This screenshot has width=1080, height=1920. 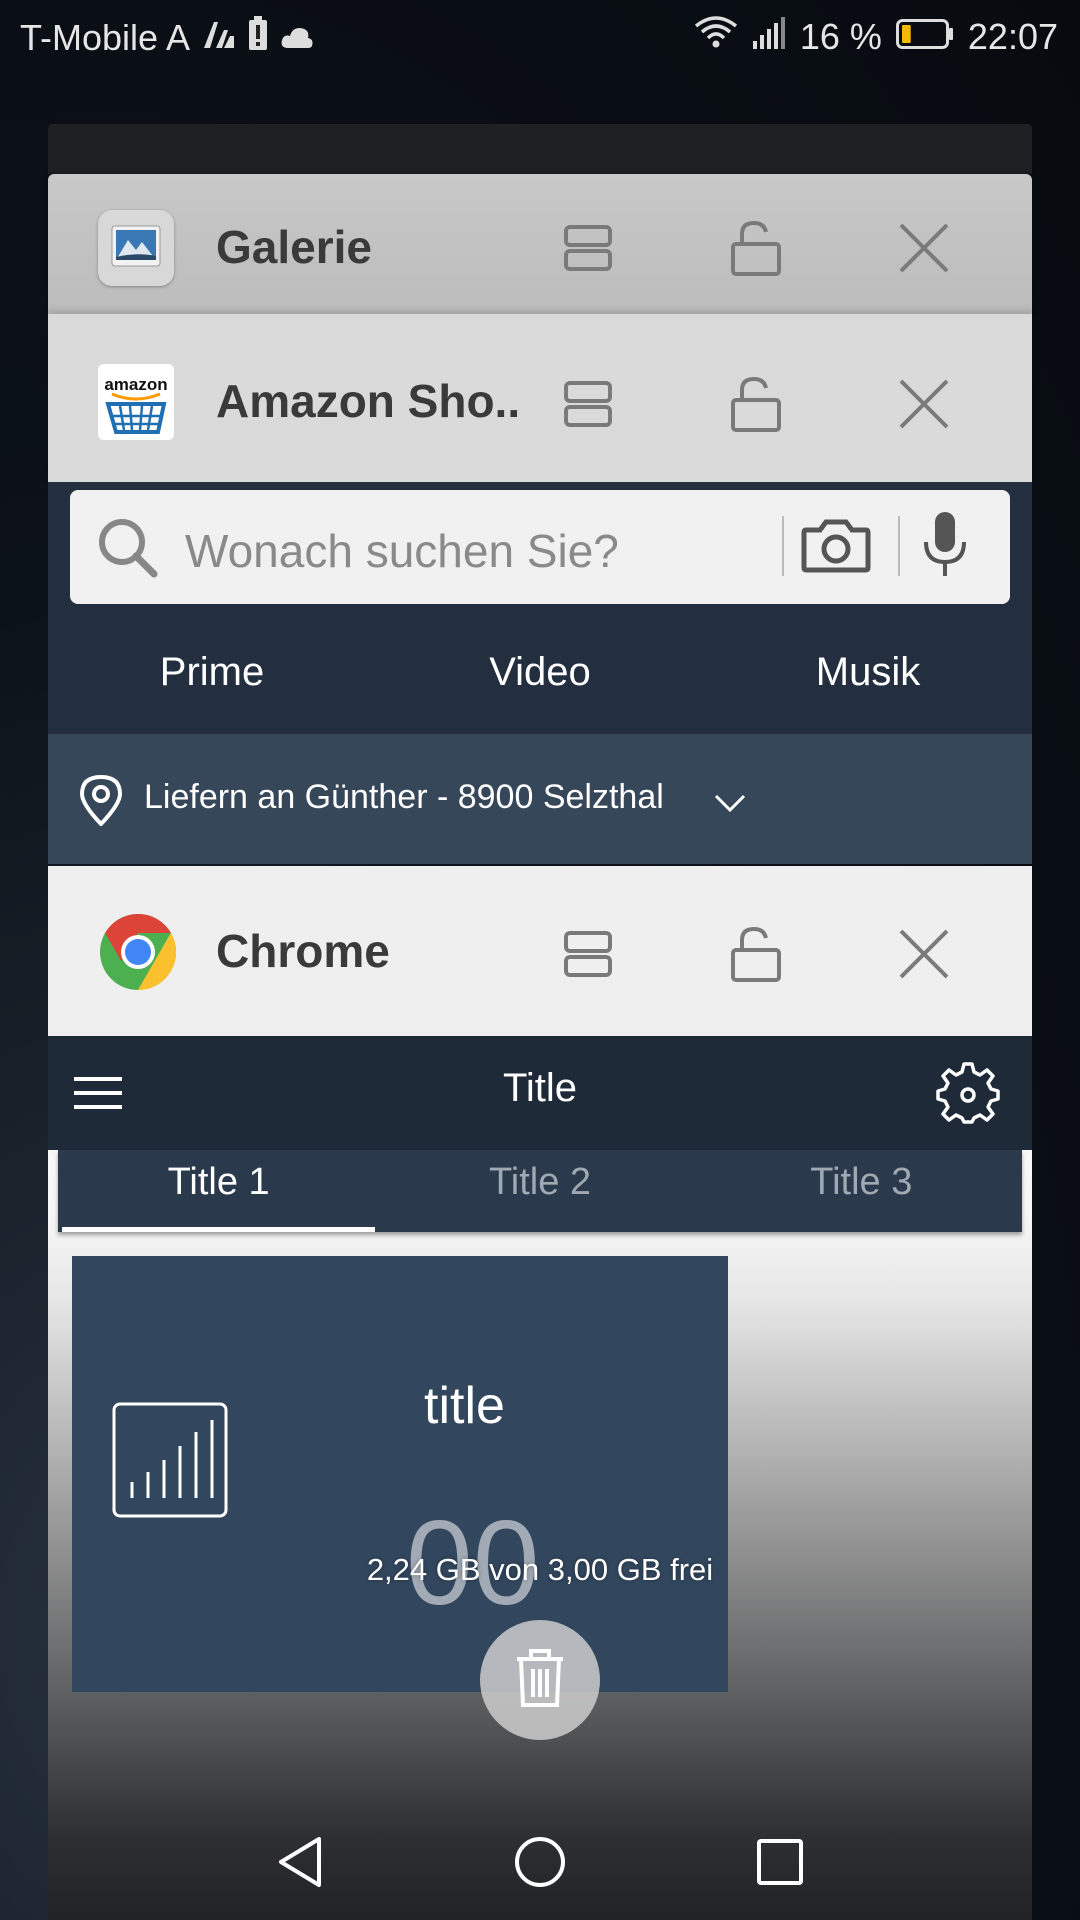 What do you see at coordinates (137, 951) in the screenshot?
I see `chrome-icon` at bounding box center [137, 951].